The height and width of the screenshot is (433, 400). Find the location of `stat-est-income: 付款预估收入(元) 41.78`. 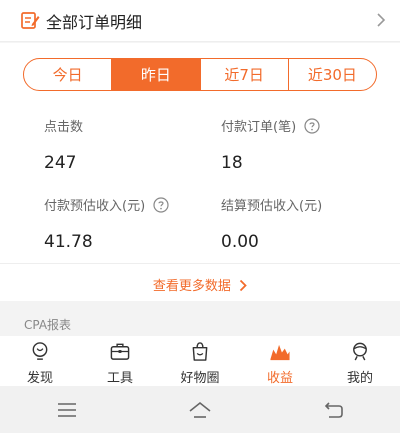

stat-est-income: 付款预估收入(元) 41.78 is located at coordinates (106, 223).